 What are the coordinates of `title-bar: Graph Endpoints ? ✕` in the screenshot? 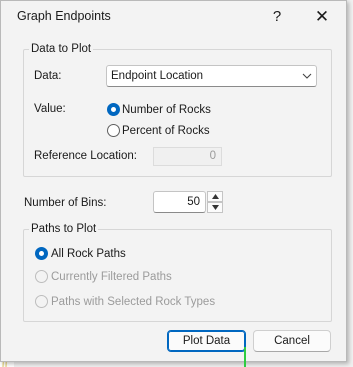 It's located at (173, 16).